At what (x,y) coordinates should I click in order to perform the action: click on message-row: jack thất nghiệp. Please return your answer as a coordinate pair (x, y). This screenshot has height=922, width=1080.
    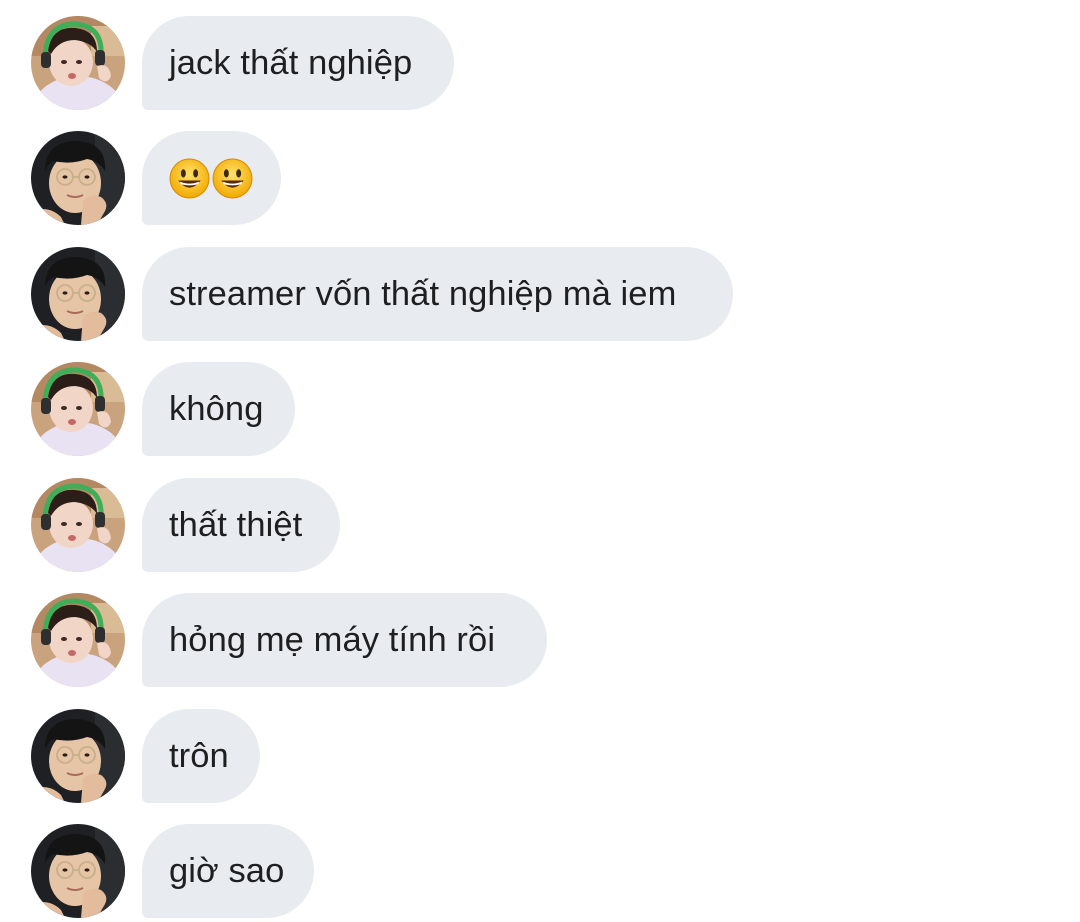
    Looking at the image, I should click on (540, 63).